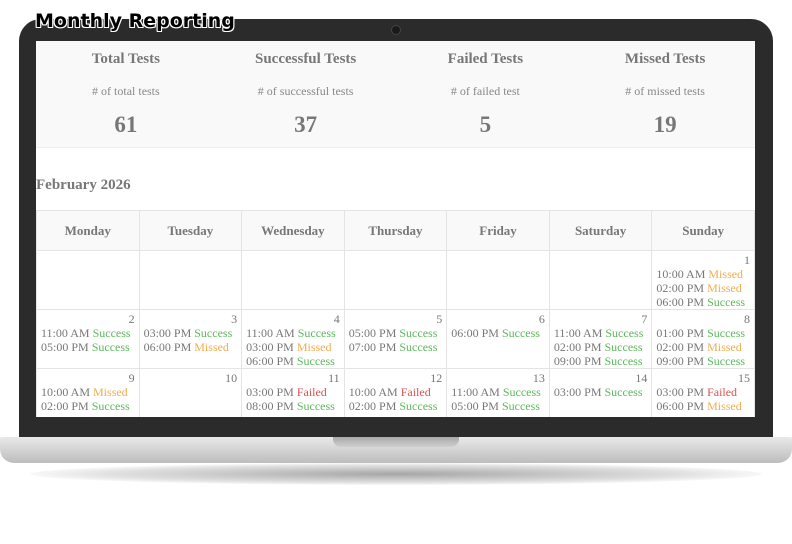  I want to click on weekday-header-thursday: Thursday, so click(395, 230).